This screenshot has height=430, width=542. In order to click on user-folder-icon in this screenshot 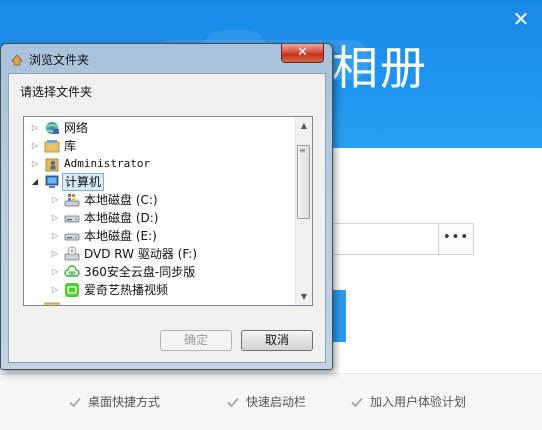, I will do `click(52, 164)`.